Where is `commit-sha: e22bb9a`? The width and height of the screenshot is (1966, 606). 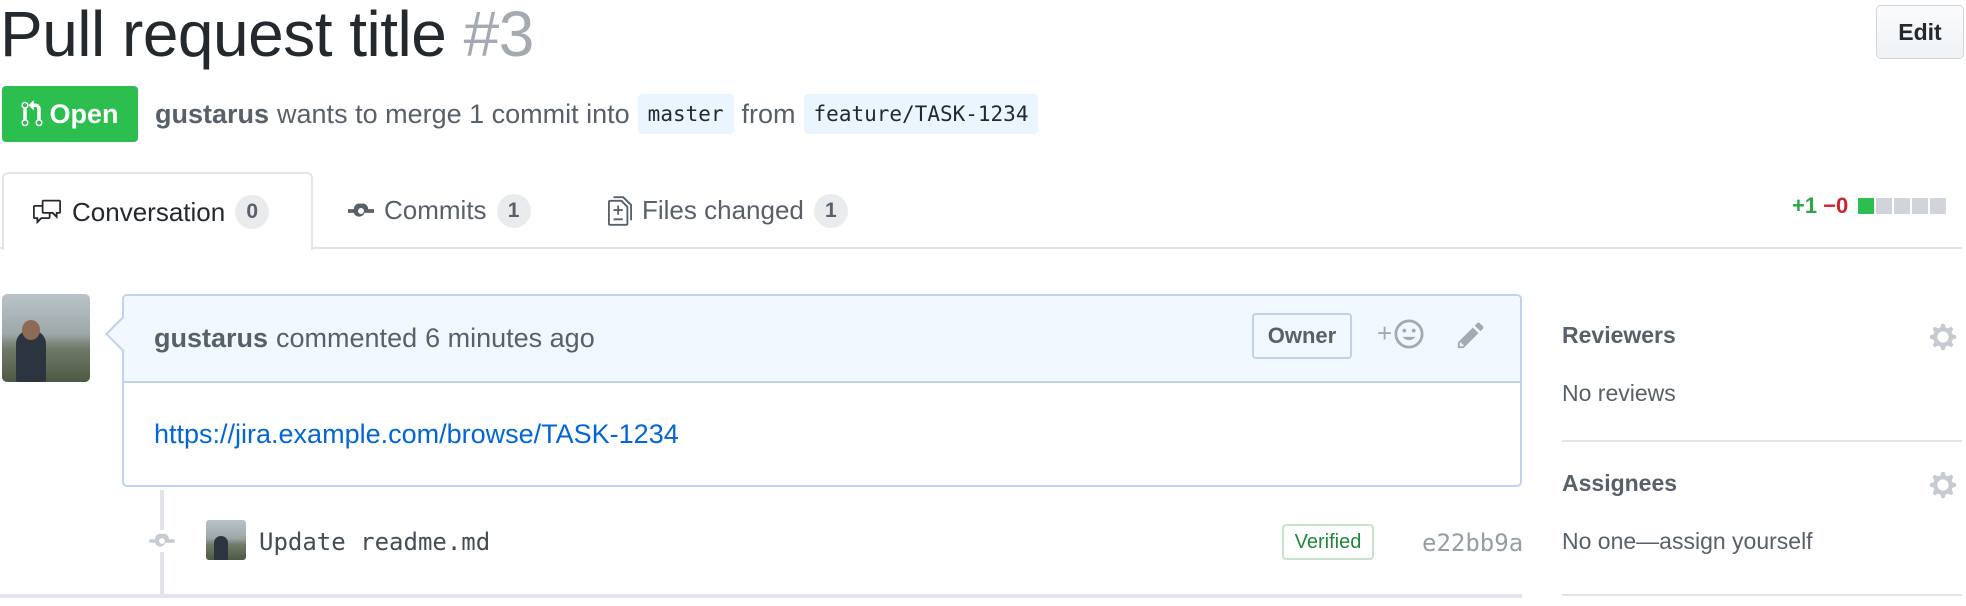 commit-sha: e22bb9a is located at coordinates (1472, 543).